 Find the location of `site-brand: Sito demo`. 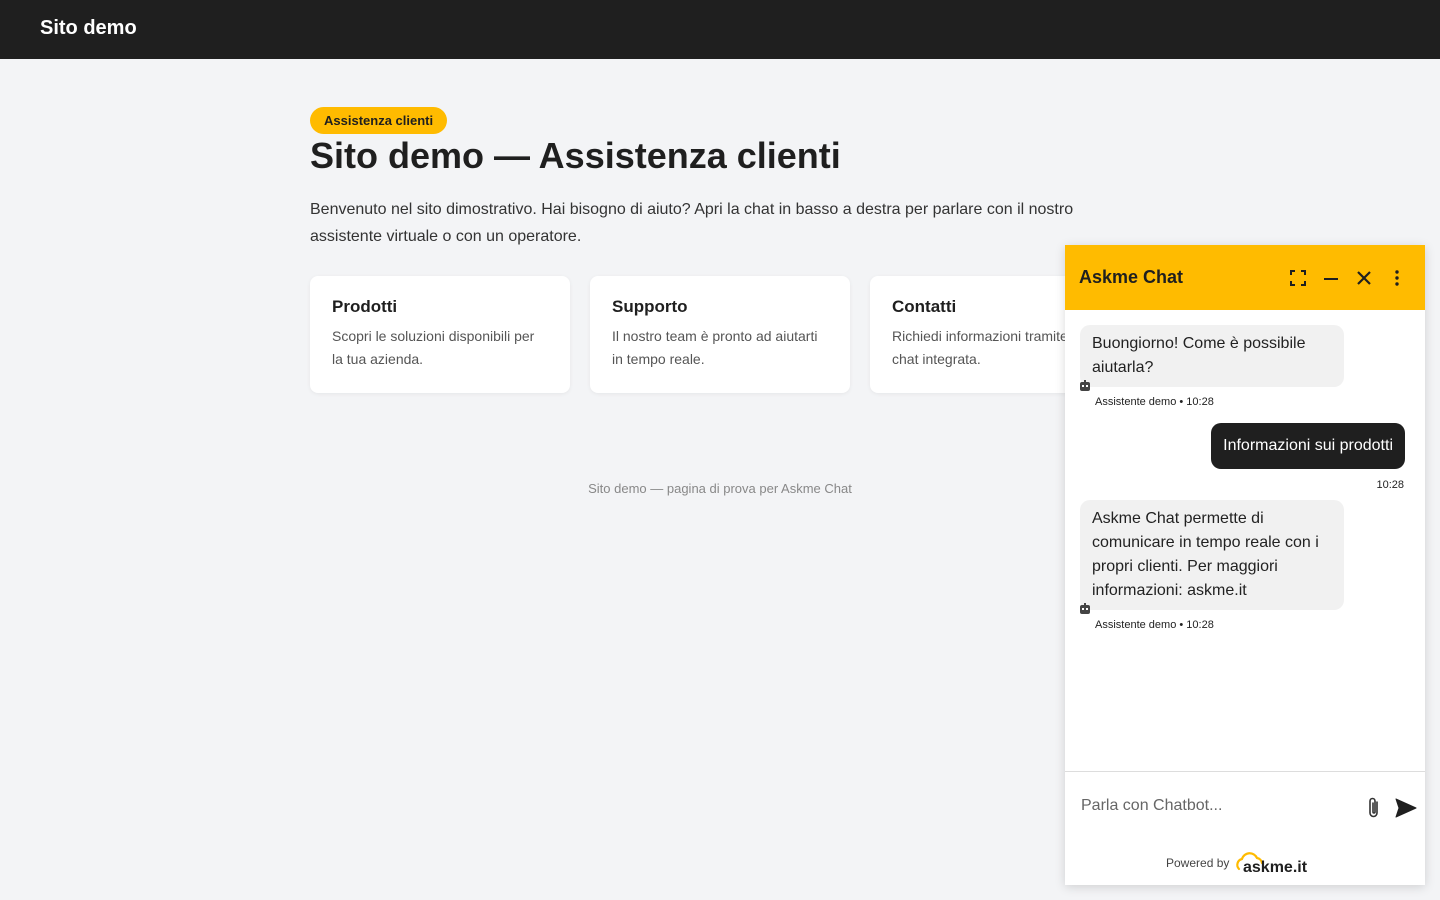

site-brand: Sito demo is located at coordinates (88, 28).